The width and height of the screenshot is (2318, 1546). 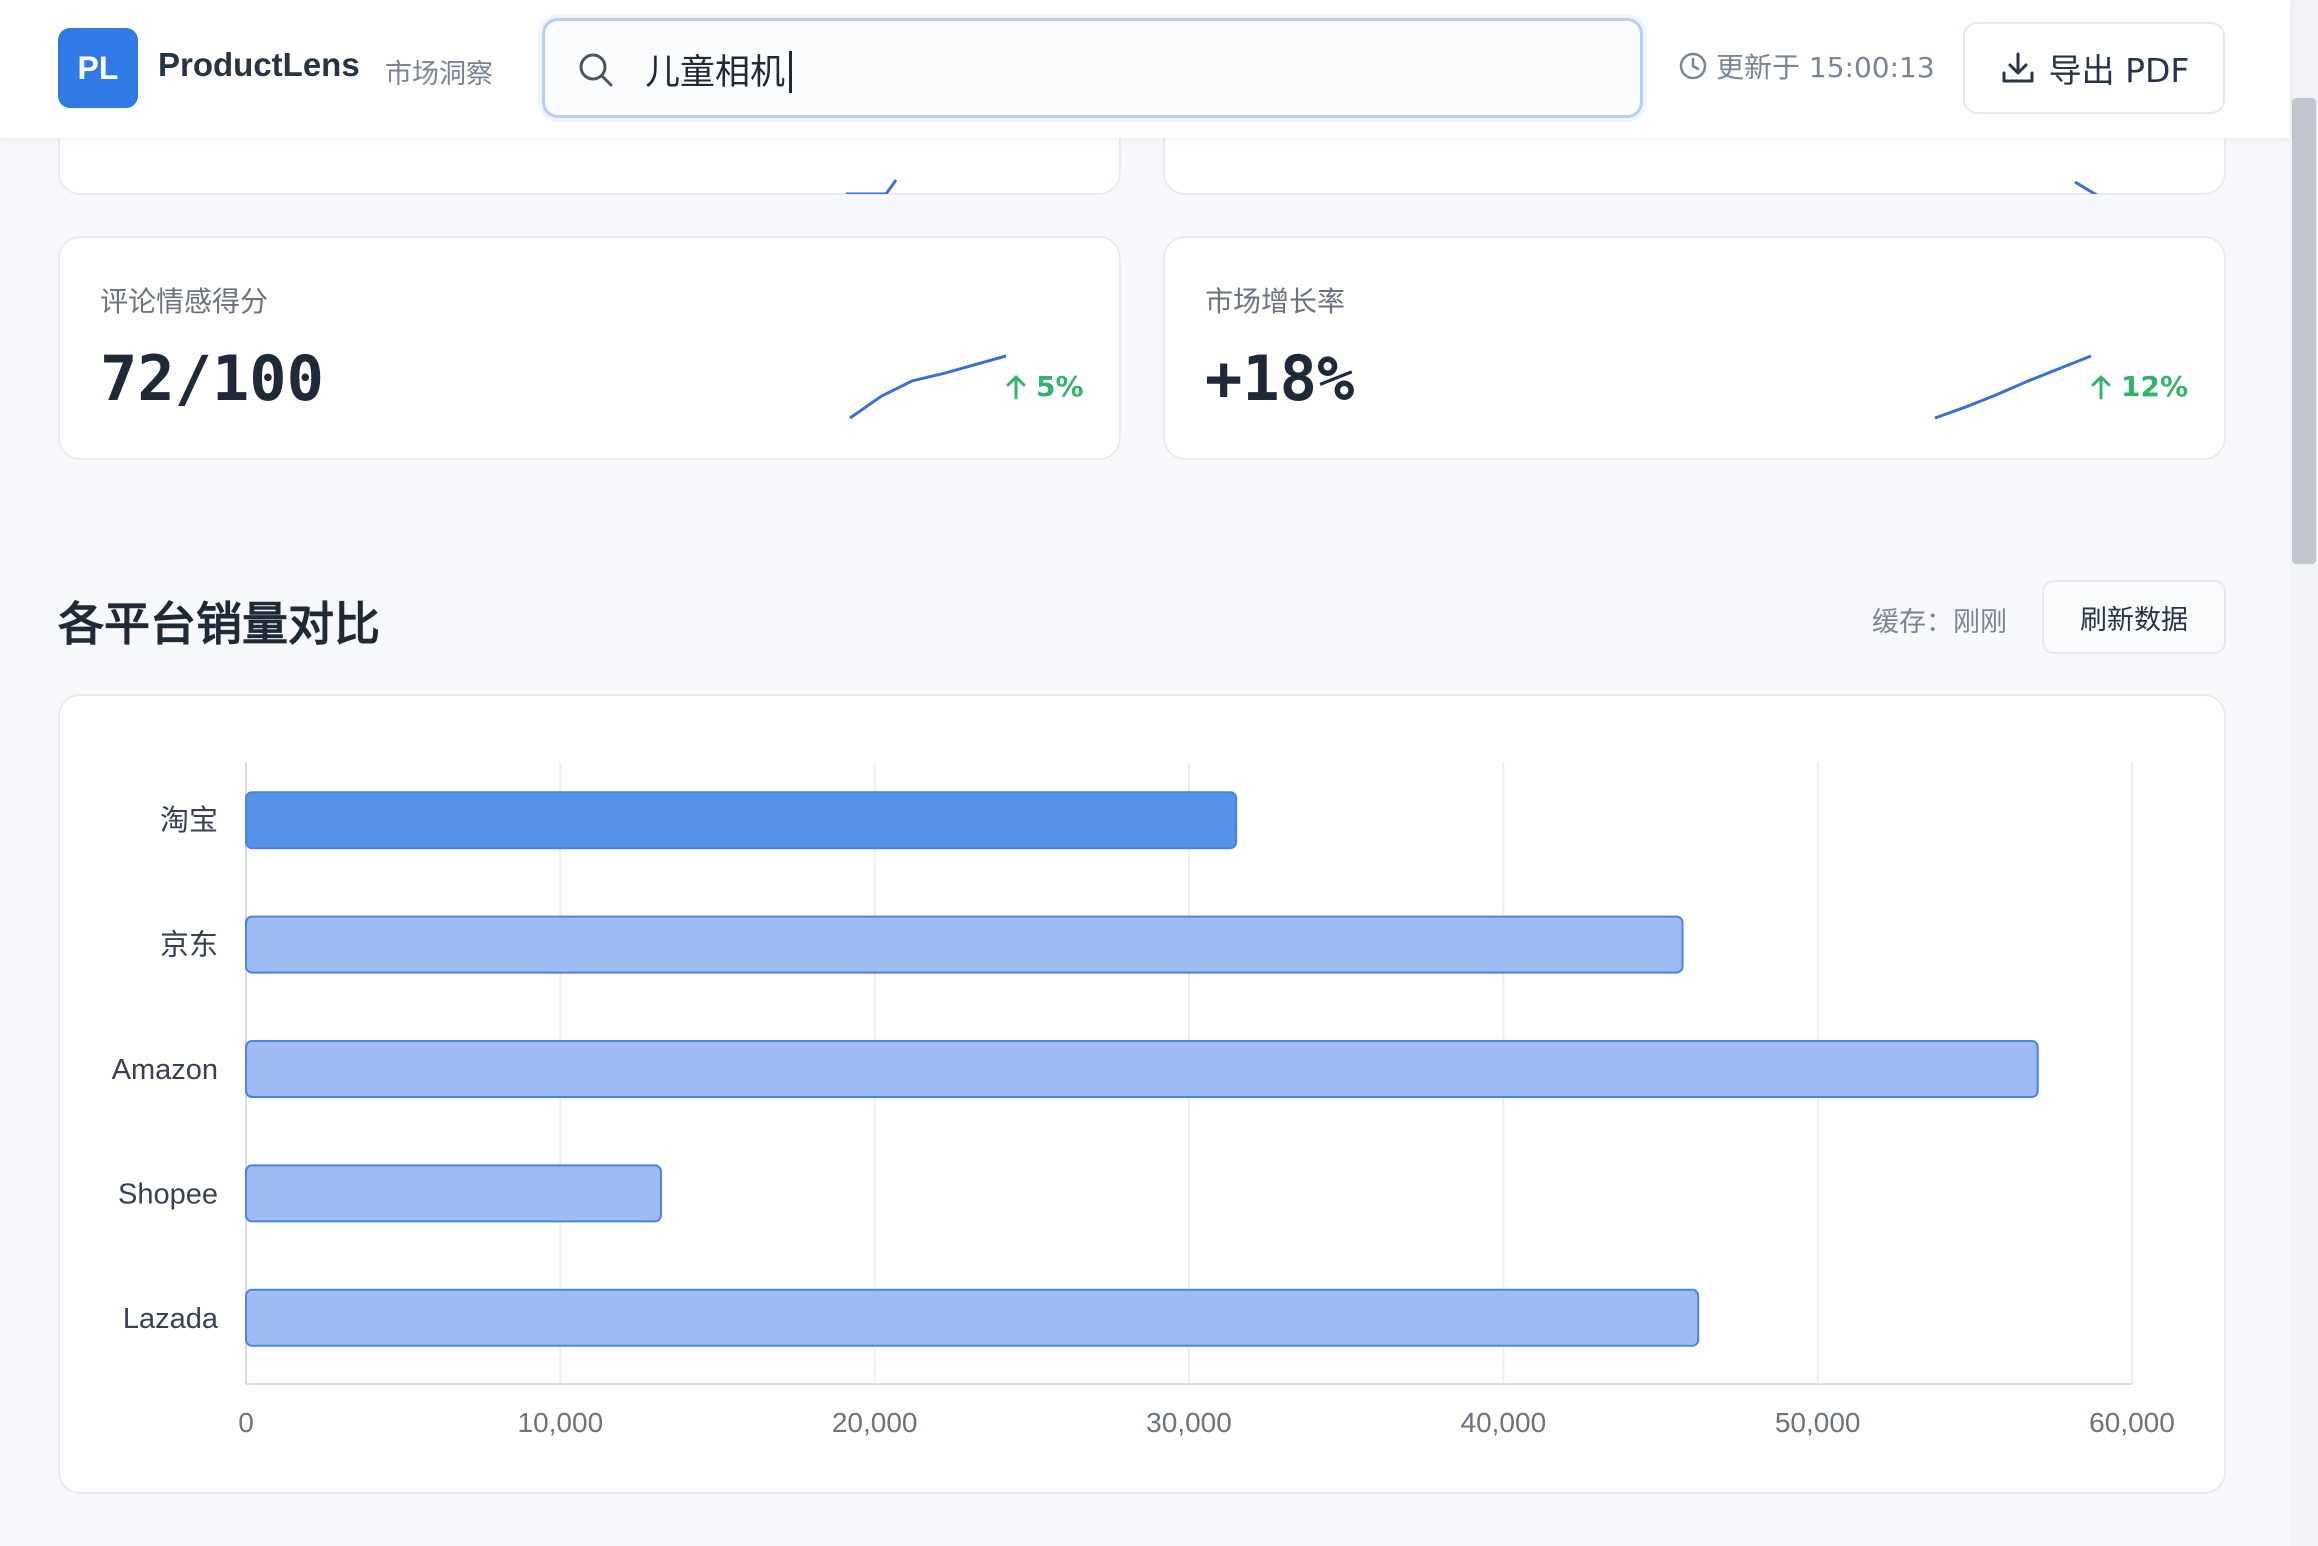 I want to click on x-tick-label: 60,000, so click(x=2132, y=1422).